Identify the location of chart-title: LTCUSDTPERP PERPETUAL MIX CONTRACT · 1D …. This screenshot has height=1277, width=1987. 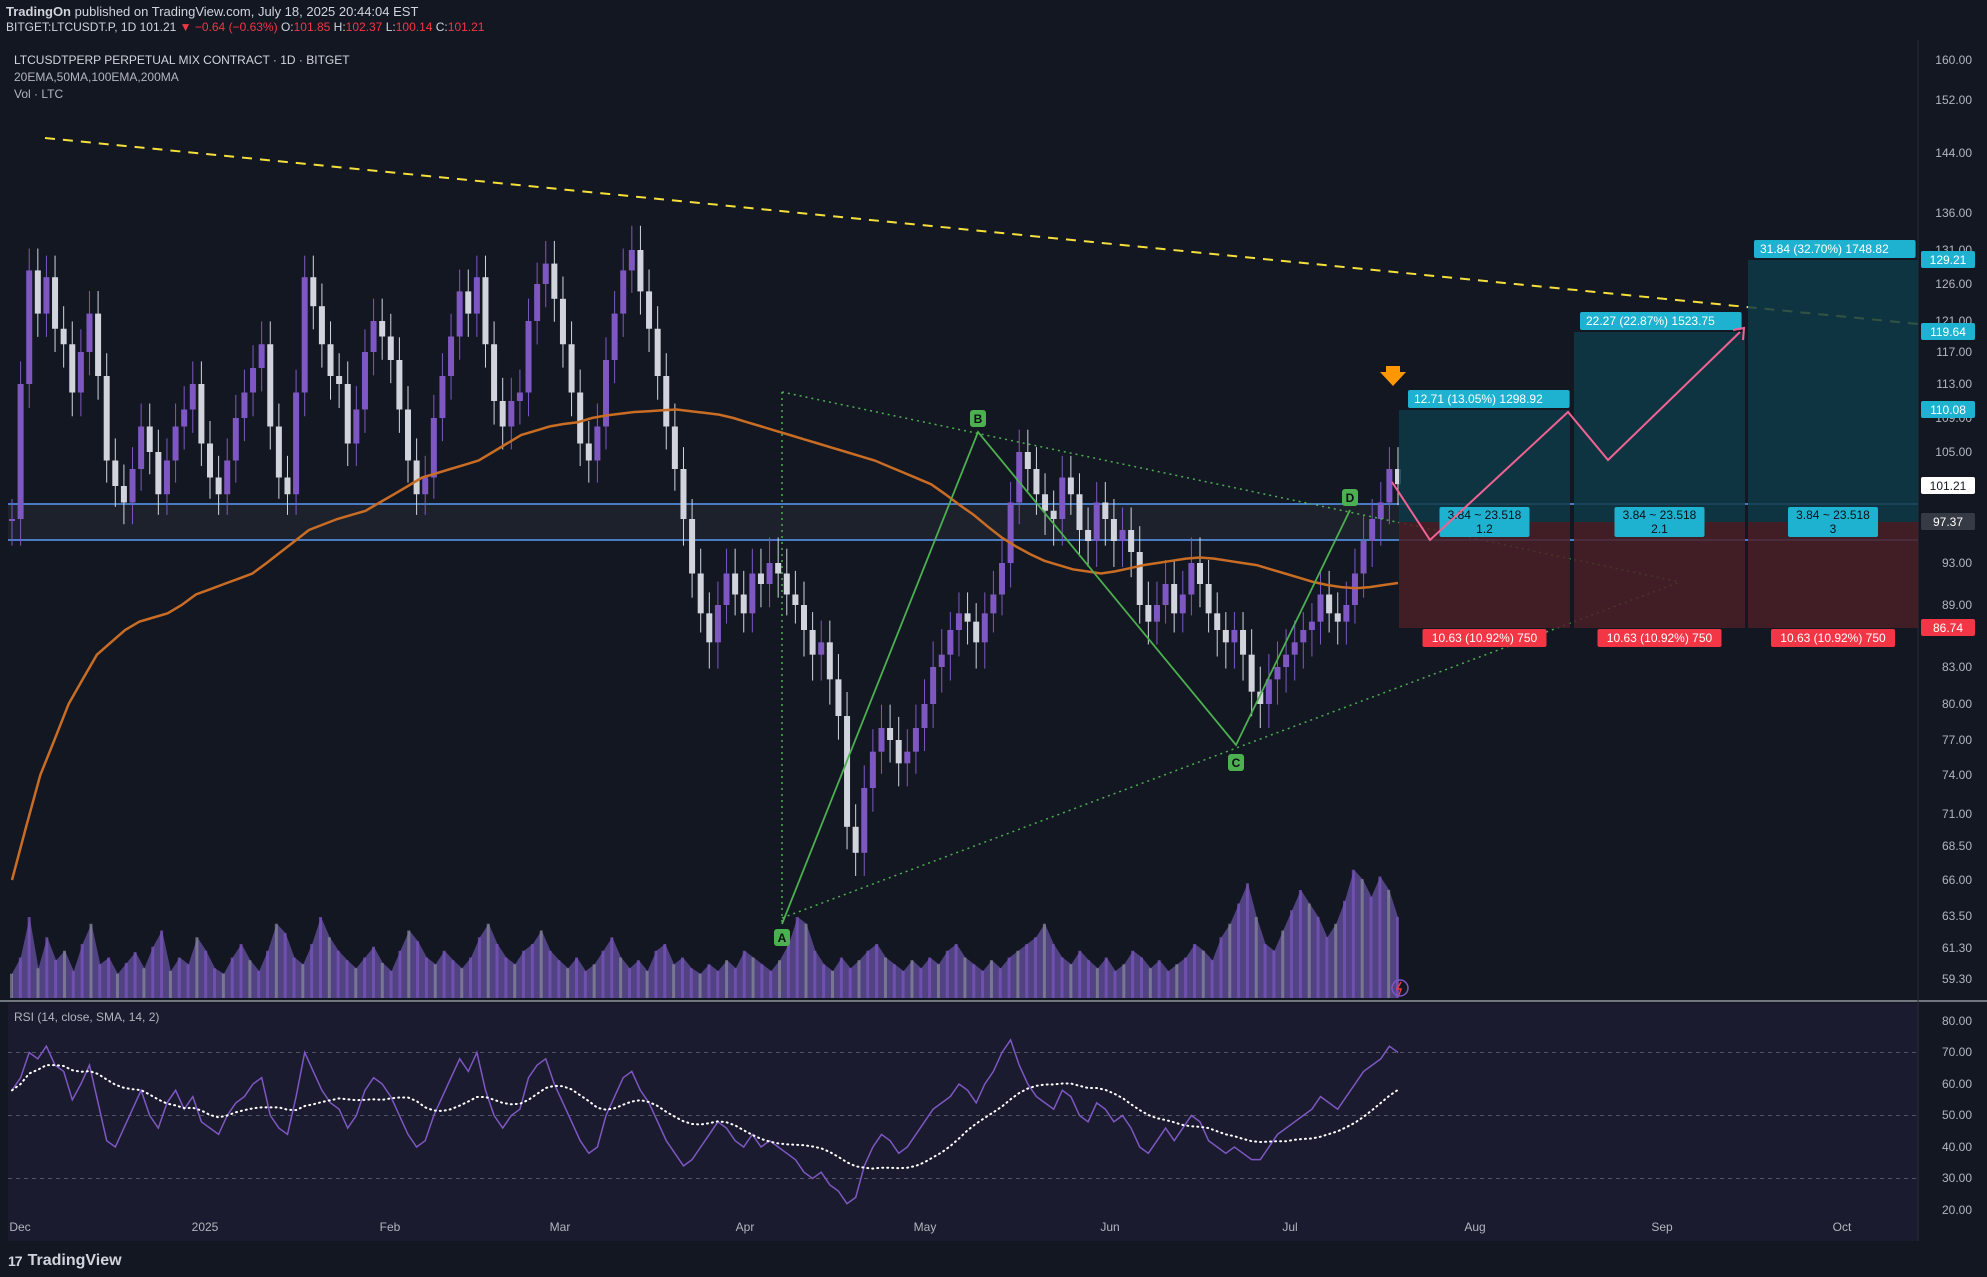
(182, 60).